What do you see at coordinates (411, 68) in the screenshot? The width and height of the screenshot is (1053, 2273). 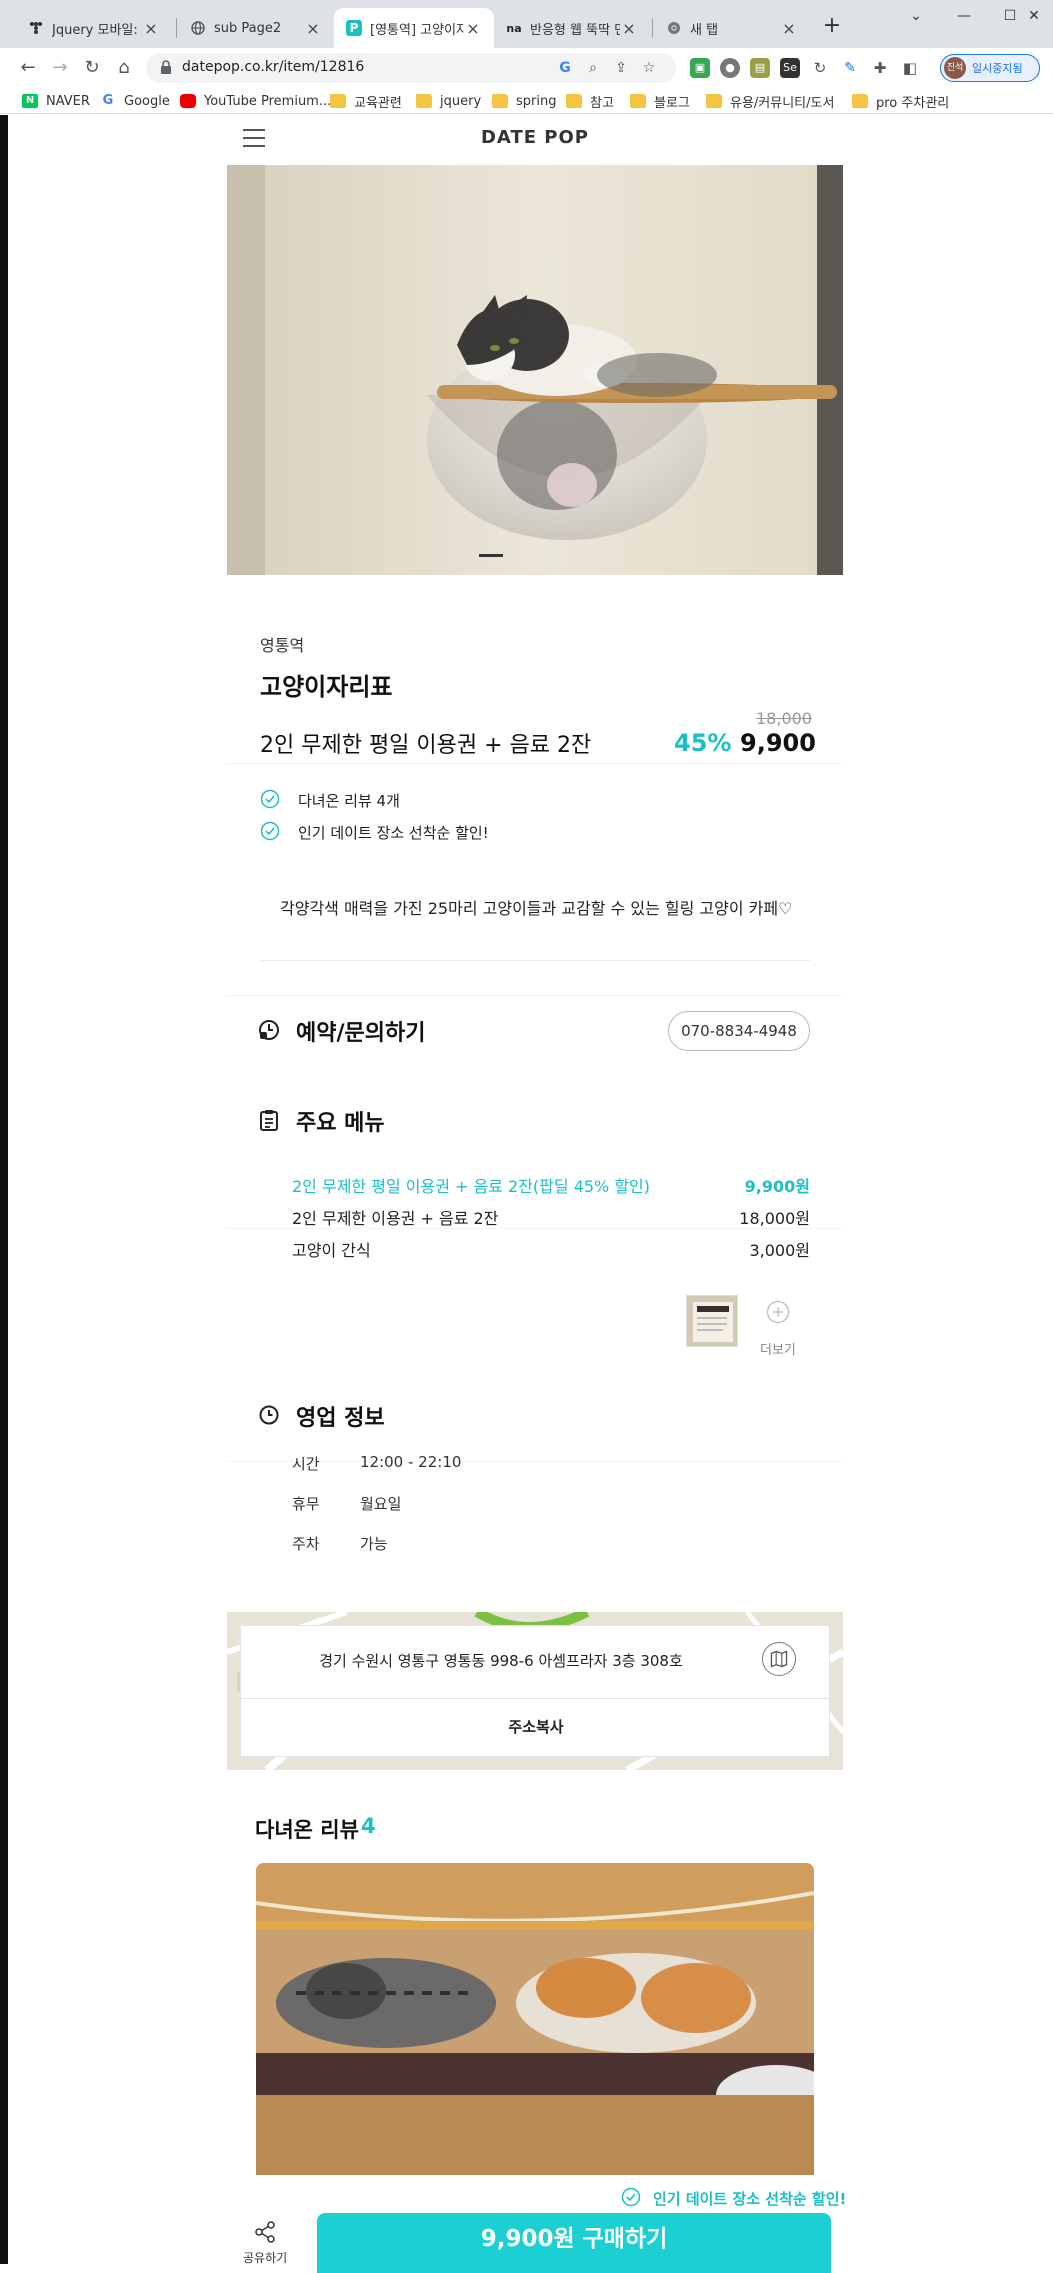 I see `address-bar: datepop.co.kr/item/12816 G ⌕ ⇪ ☆` at bounding box center [411, 68].